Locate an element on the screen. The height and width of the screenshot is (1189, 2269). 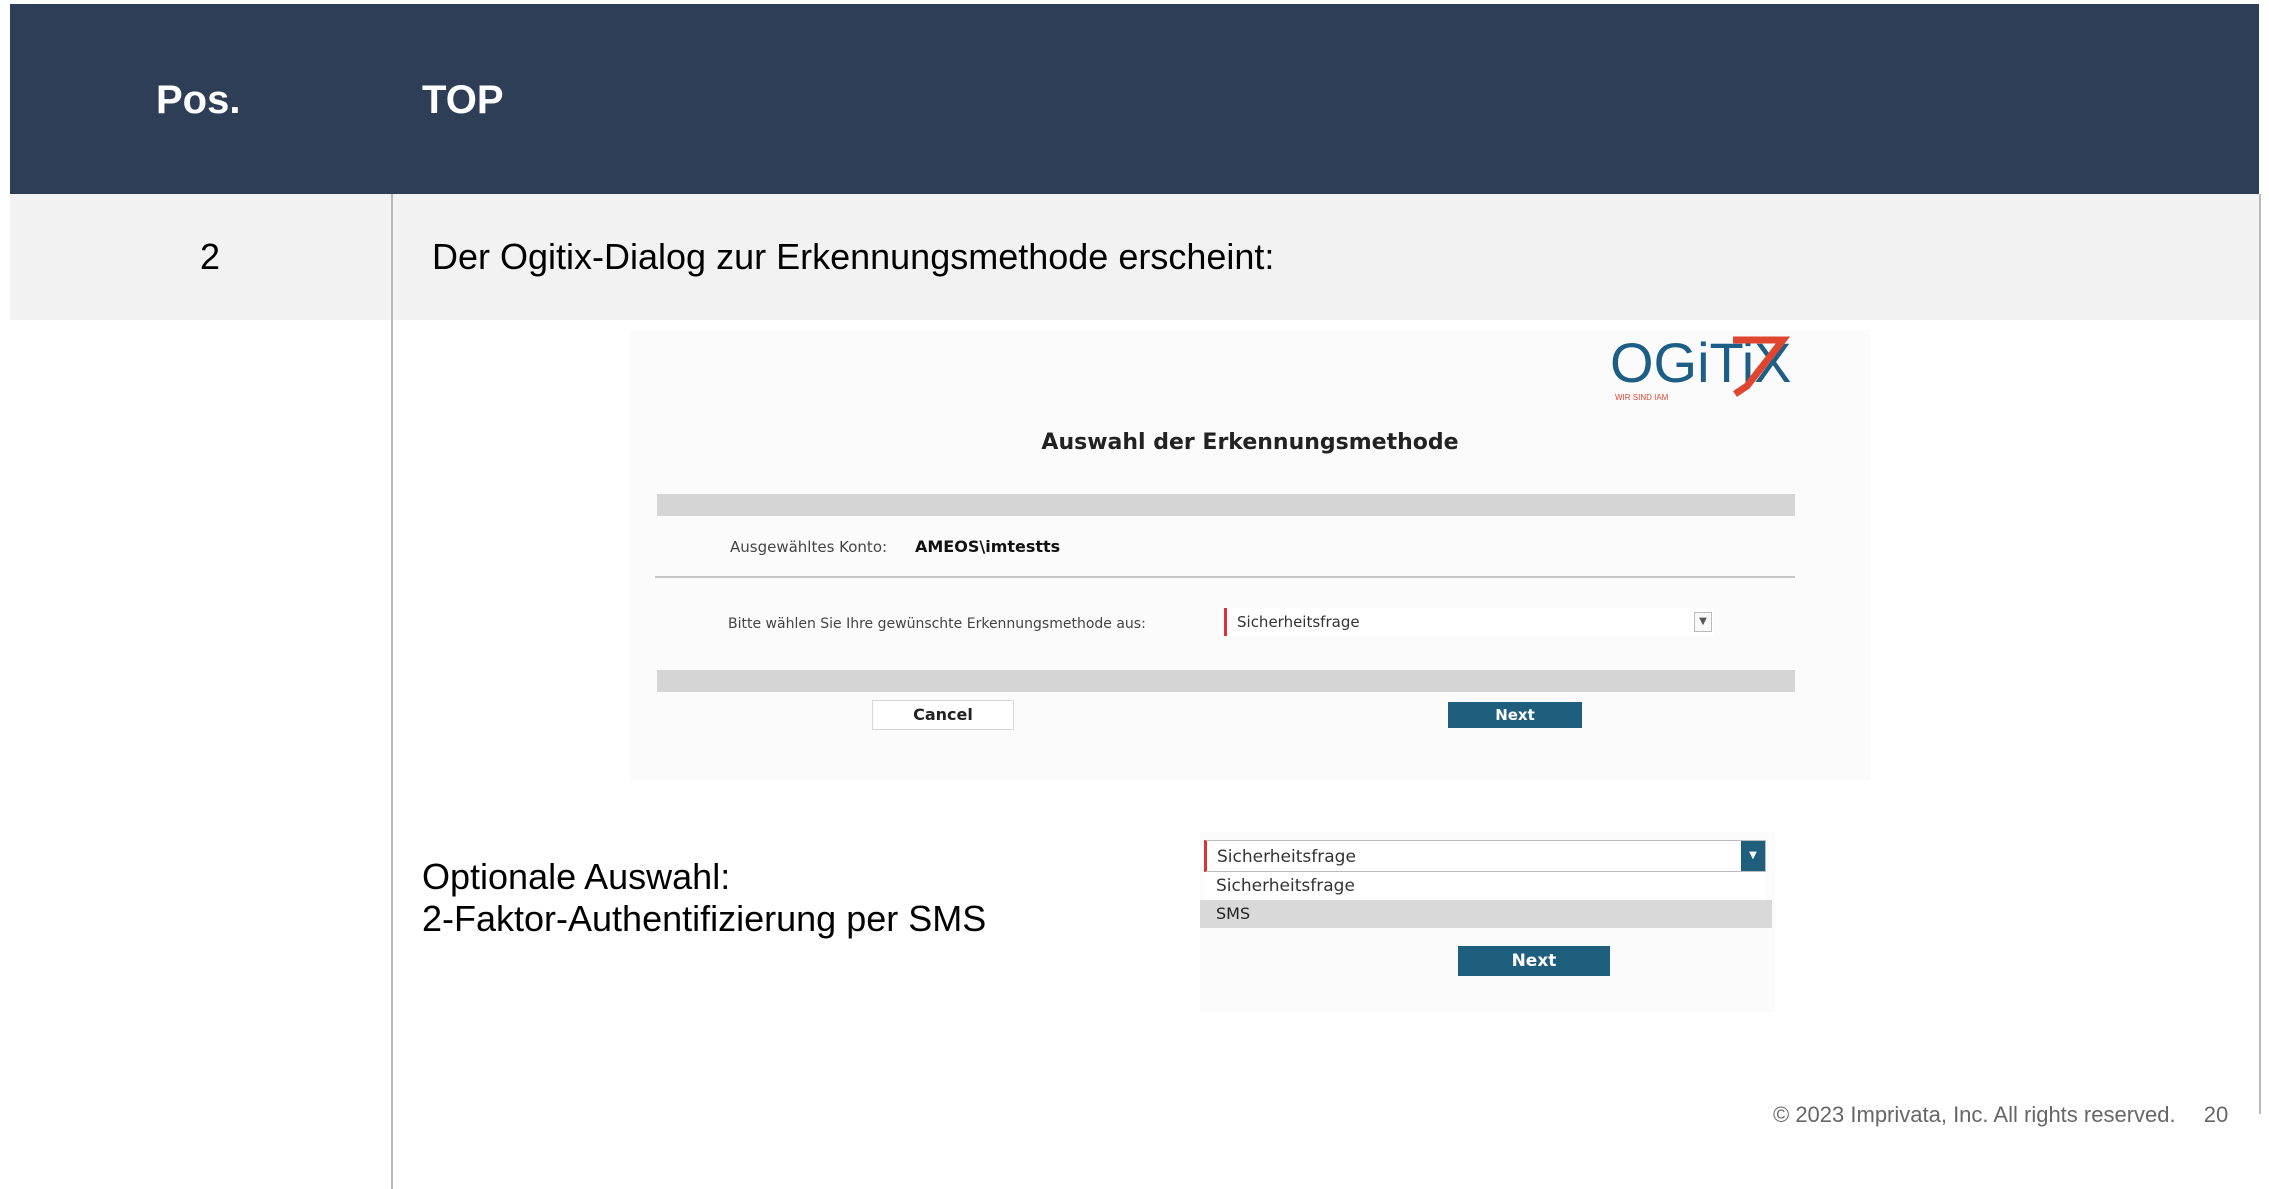
logo-tagline: WIR SIND IAM is located at coordinates (1642, 397).